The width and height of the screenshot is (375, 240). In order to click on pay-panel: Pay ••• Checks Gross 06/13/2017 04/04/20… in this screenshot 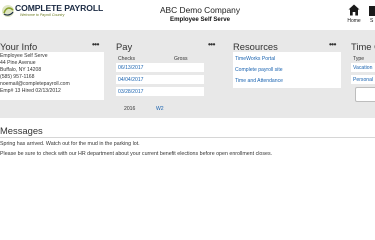, I will do `click(170, 74)`.